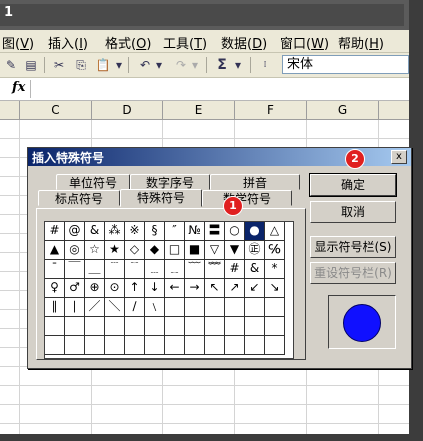 The height and width of the screenshot is (441, 423). Describe the element at coordinates (135, 269) in the screenshot. I see `symbol-cell: ﹊` at that location.